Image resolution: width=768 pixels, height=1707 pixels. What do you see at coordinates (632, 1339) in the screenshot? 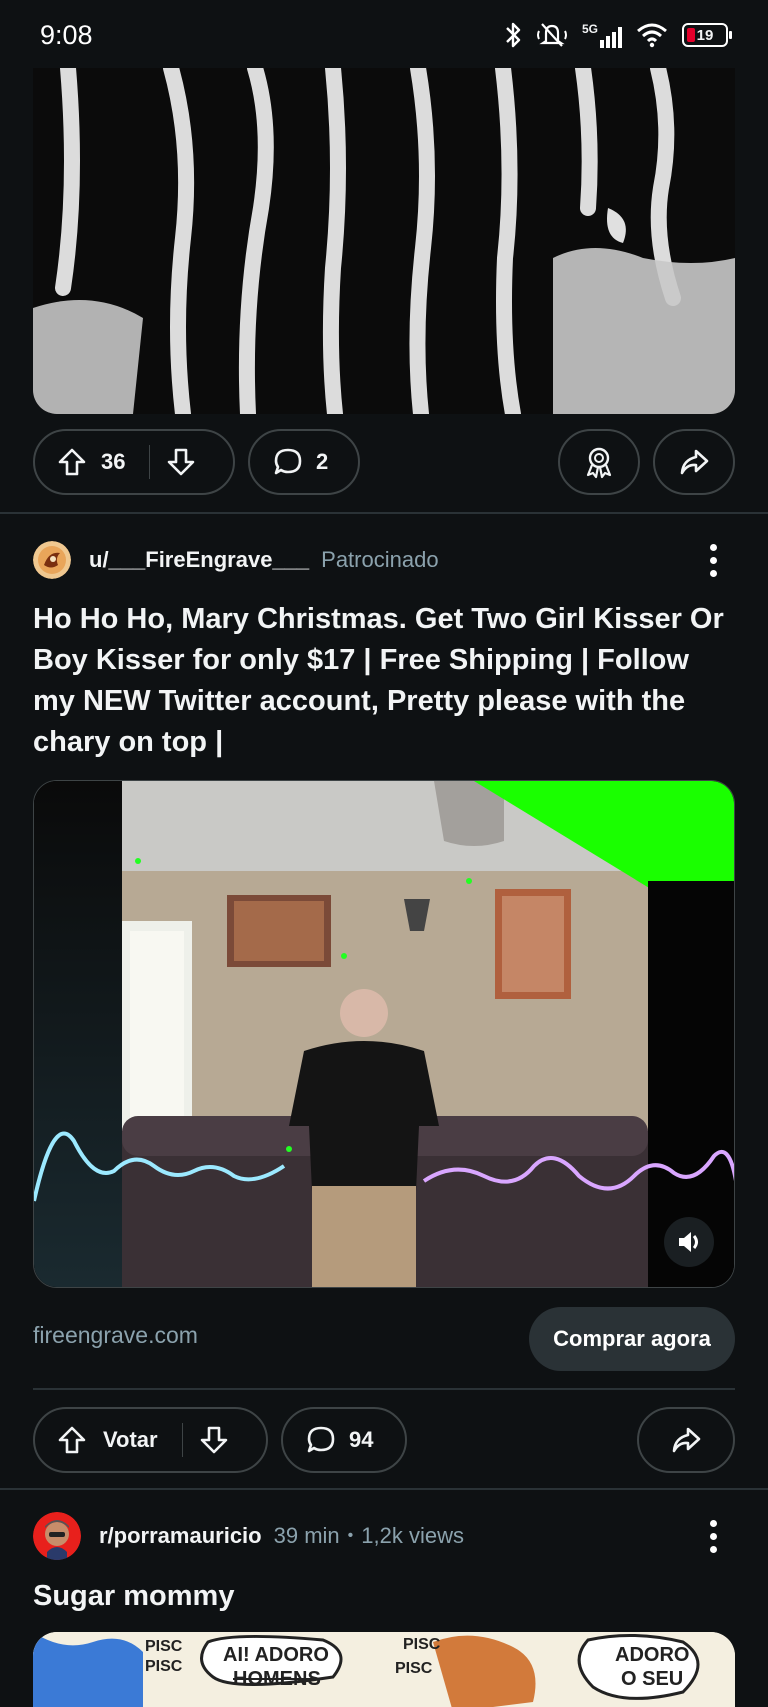
I see `shop-now-button: Comprar agora` at bounding box center [632, 1339].